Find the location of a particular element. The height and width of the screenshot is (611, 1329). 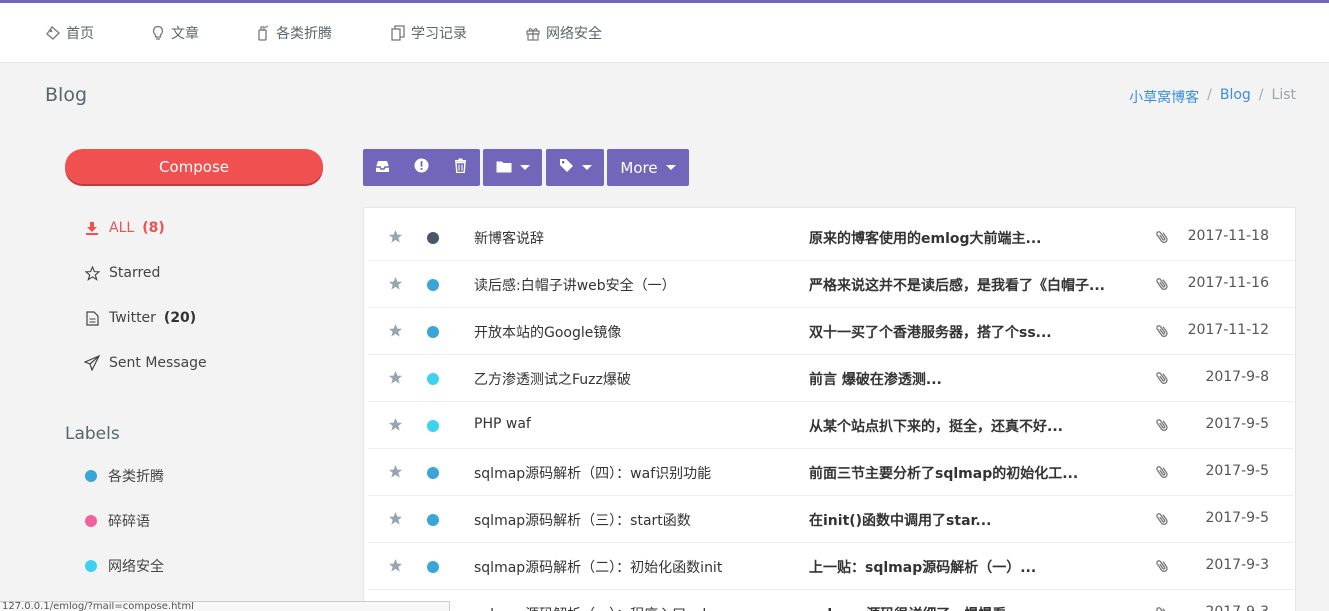

folder-starred: Starred is located at coordinates (122, 273).